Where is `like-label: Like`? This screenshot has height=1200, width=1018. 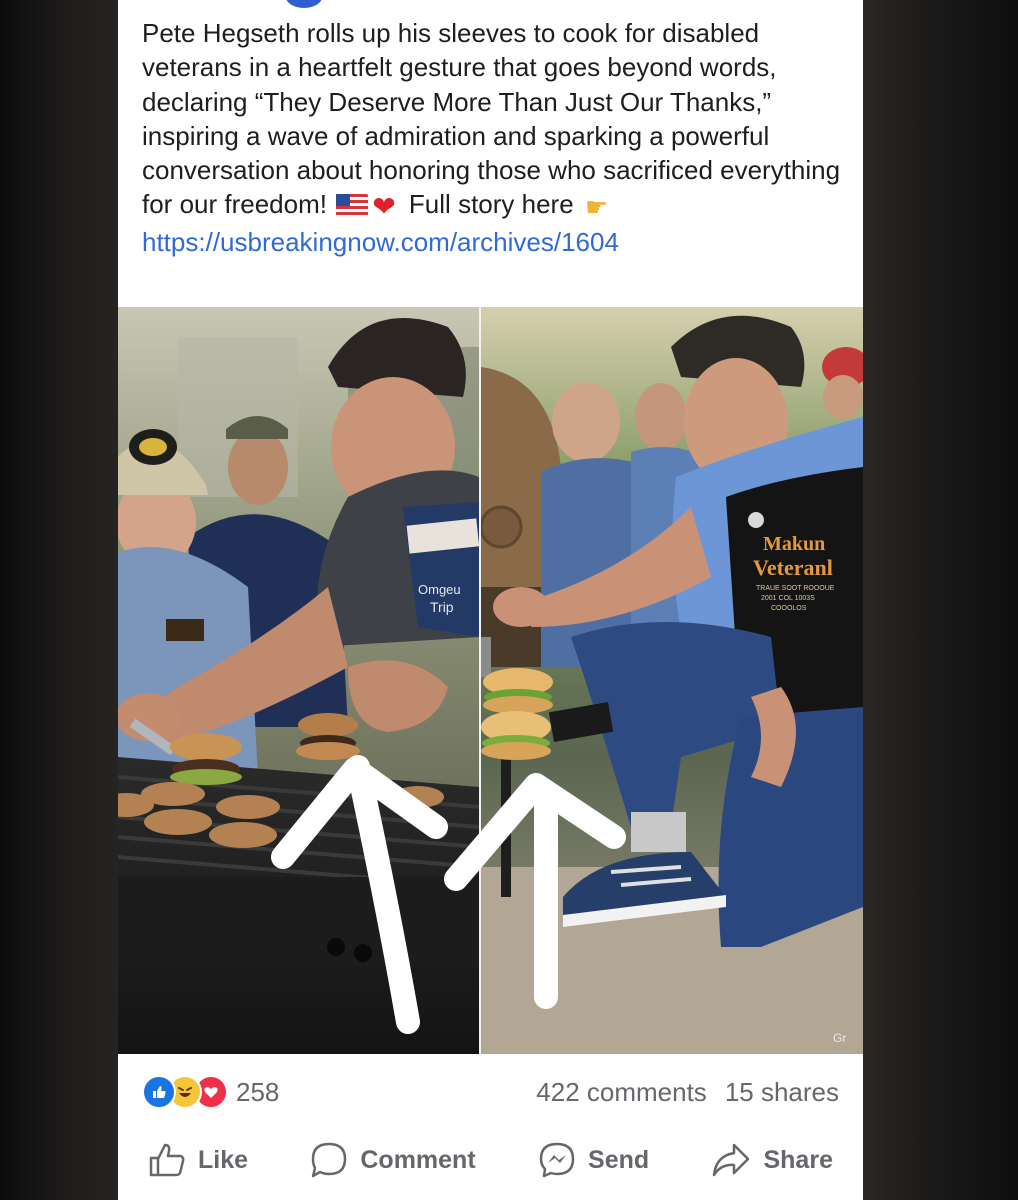 like-label: Like is located at coordinates (223, 1159).